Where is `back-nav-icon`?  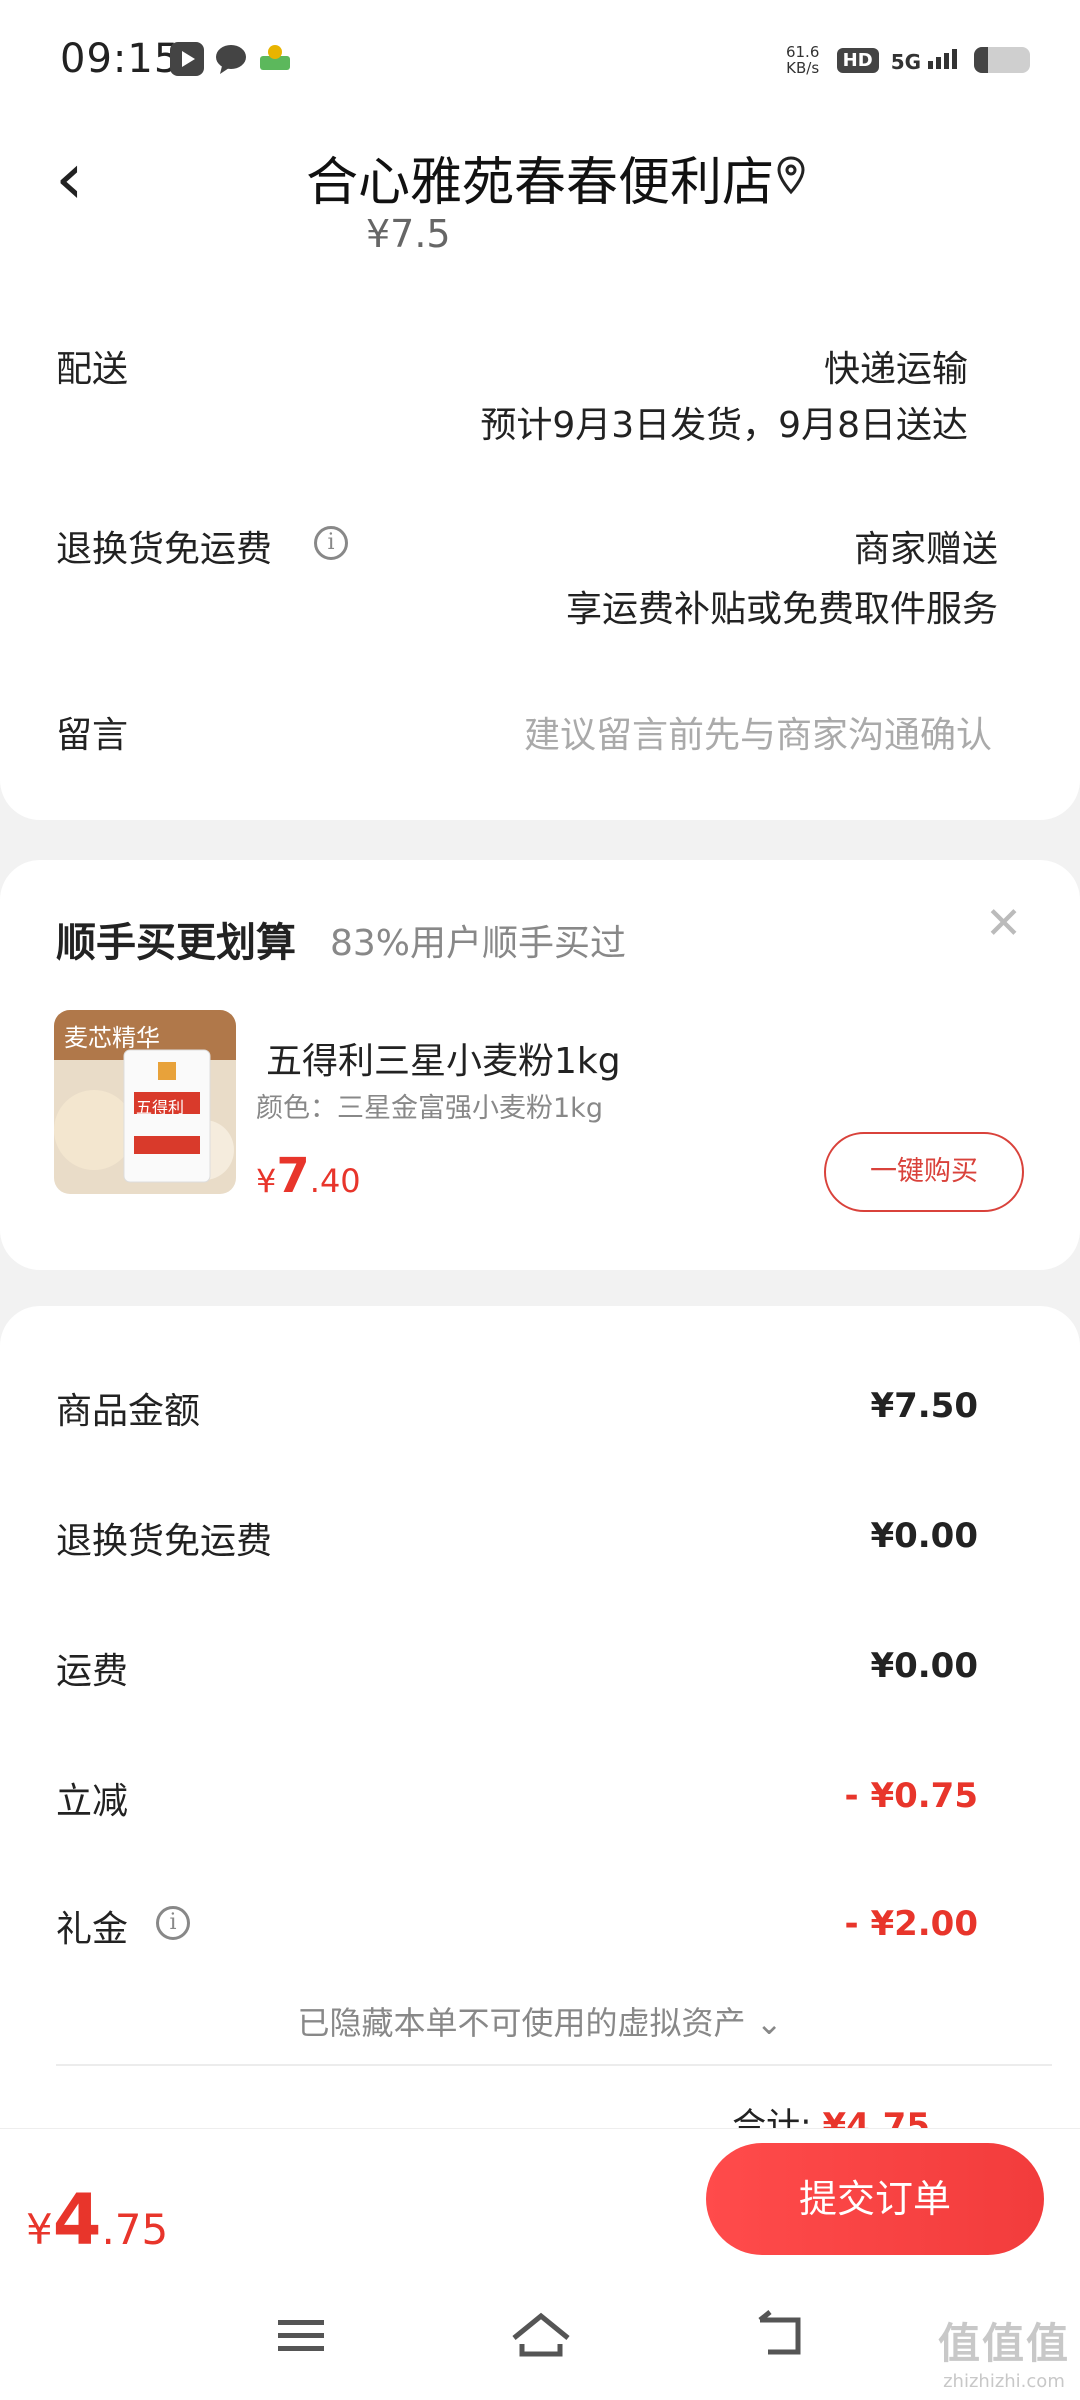
back-nav-icon is located at coordinates (783, 2336).